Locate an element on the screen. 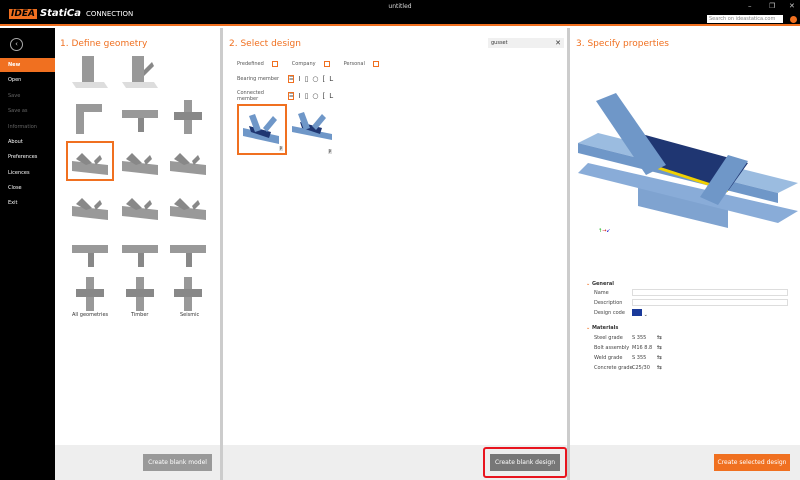 This screenshot has height=480, width=800. properties-title: 3. Specify properties is located at coordinates (622, 44).